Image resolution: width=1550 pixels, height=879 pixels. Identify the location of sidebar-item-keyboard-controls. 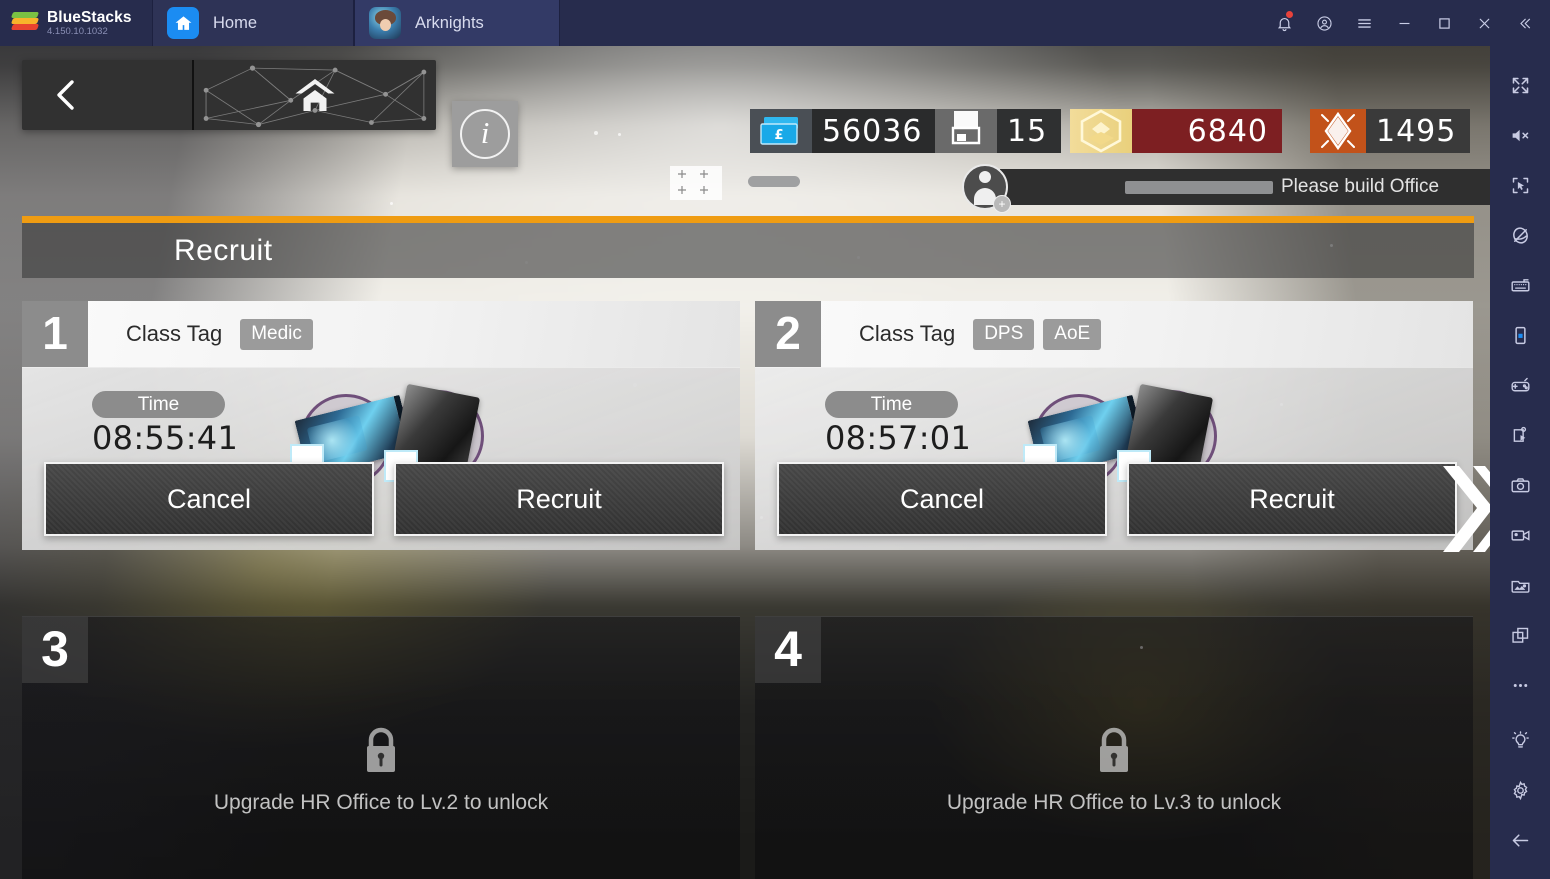
(1520, 285).